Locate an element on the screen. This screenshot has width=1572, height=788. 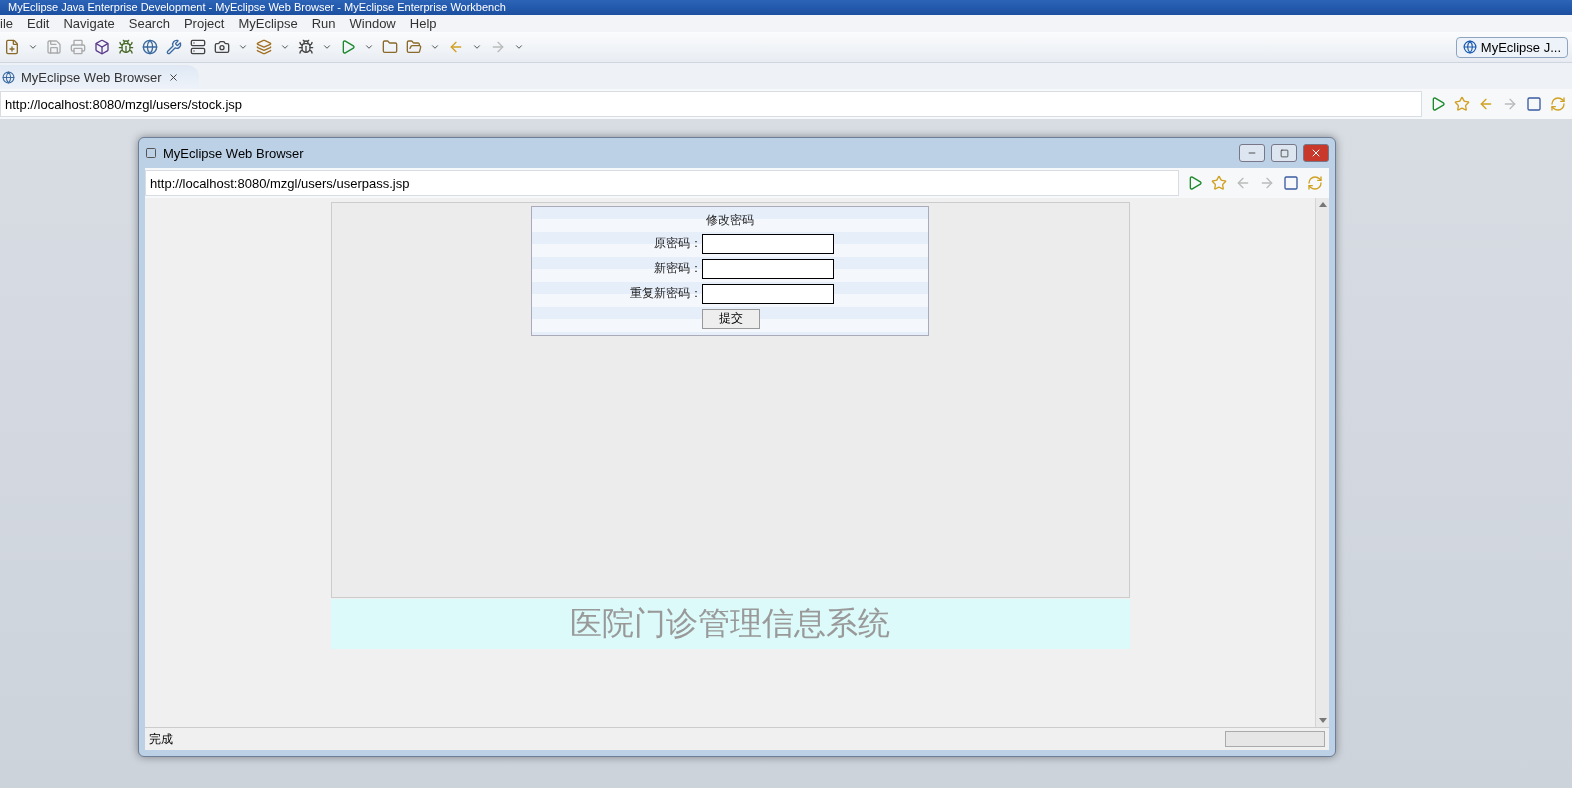
minimize-button is located at coordinates (1252, 153).